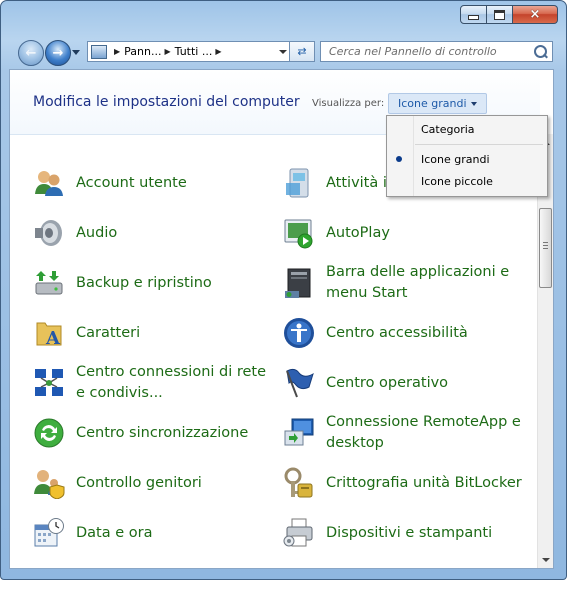 The image size is (567, 590). What do you see at coordinates (479, 144) in the screenshot?
I see `menu-separator` at bounding box center [479, 144].